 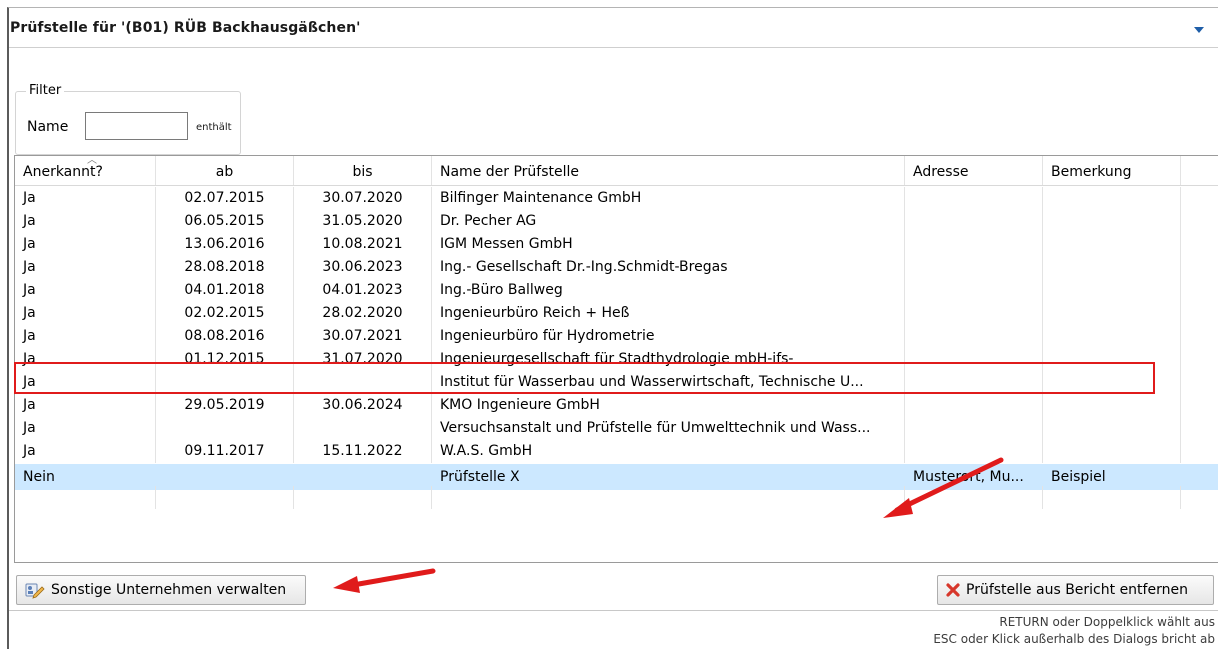 What do you see at coordinates (225, 198) in the screenshot?
I see `cell-ab: 02.07.2015` at bounding box center [225, 198].